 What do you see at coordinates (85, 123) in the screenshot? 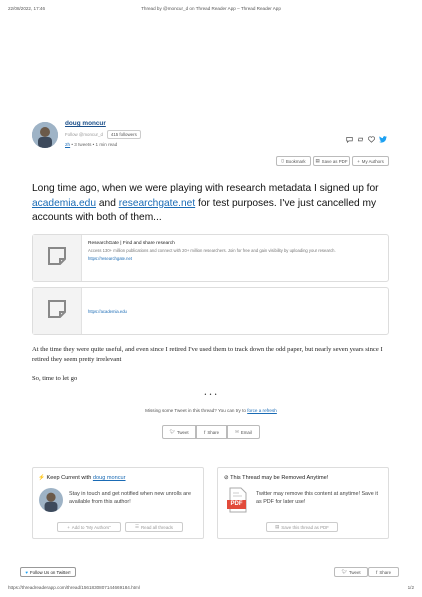
I see `author-name-link: doug moncur` at bounding box center [85, 123].